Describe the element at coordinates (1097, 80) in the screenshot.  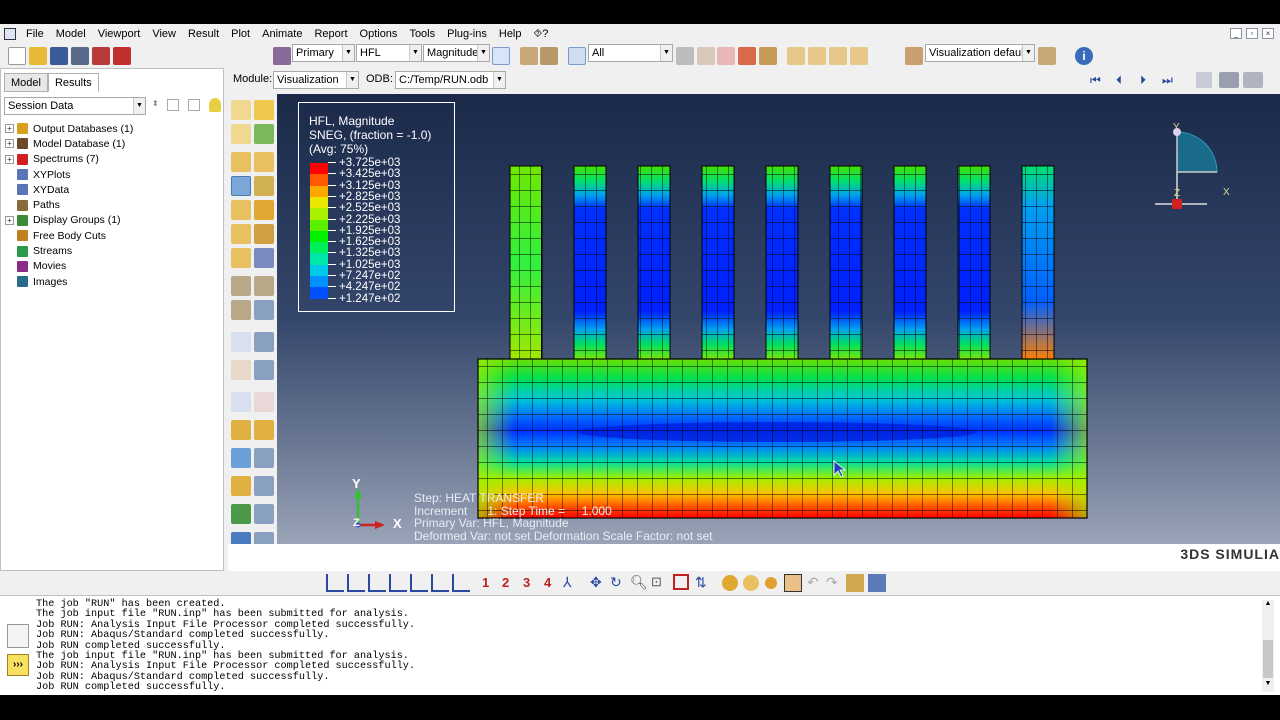
I see `first-frame-icon: ⏮` at that location.